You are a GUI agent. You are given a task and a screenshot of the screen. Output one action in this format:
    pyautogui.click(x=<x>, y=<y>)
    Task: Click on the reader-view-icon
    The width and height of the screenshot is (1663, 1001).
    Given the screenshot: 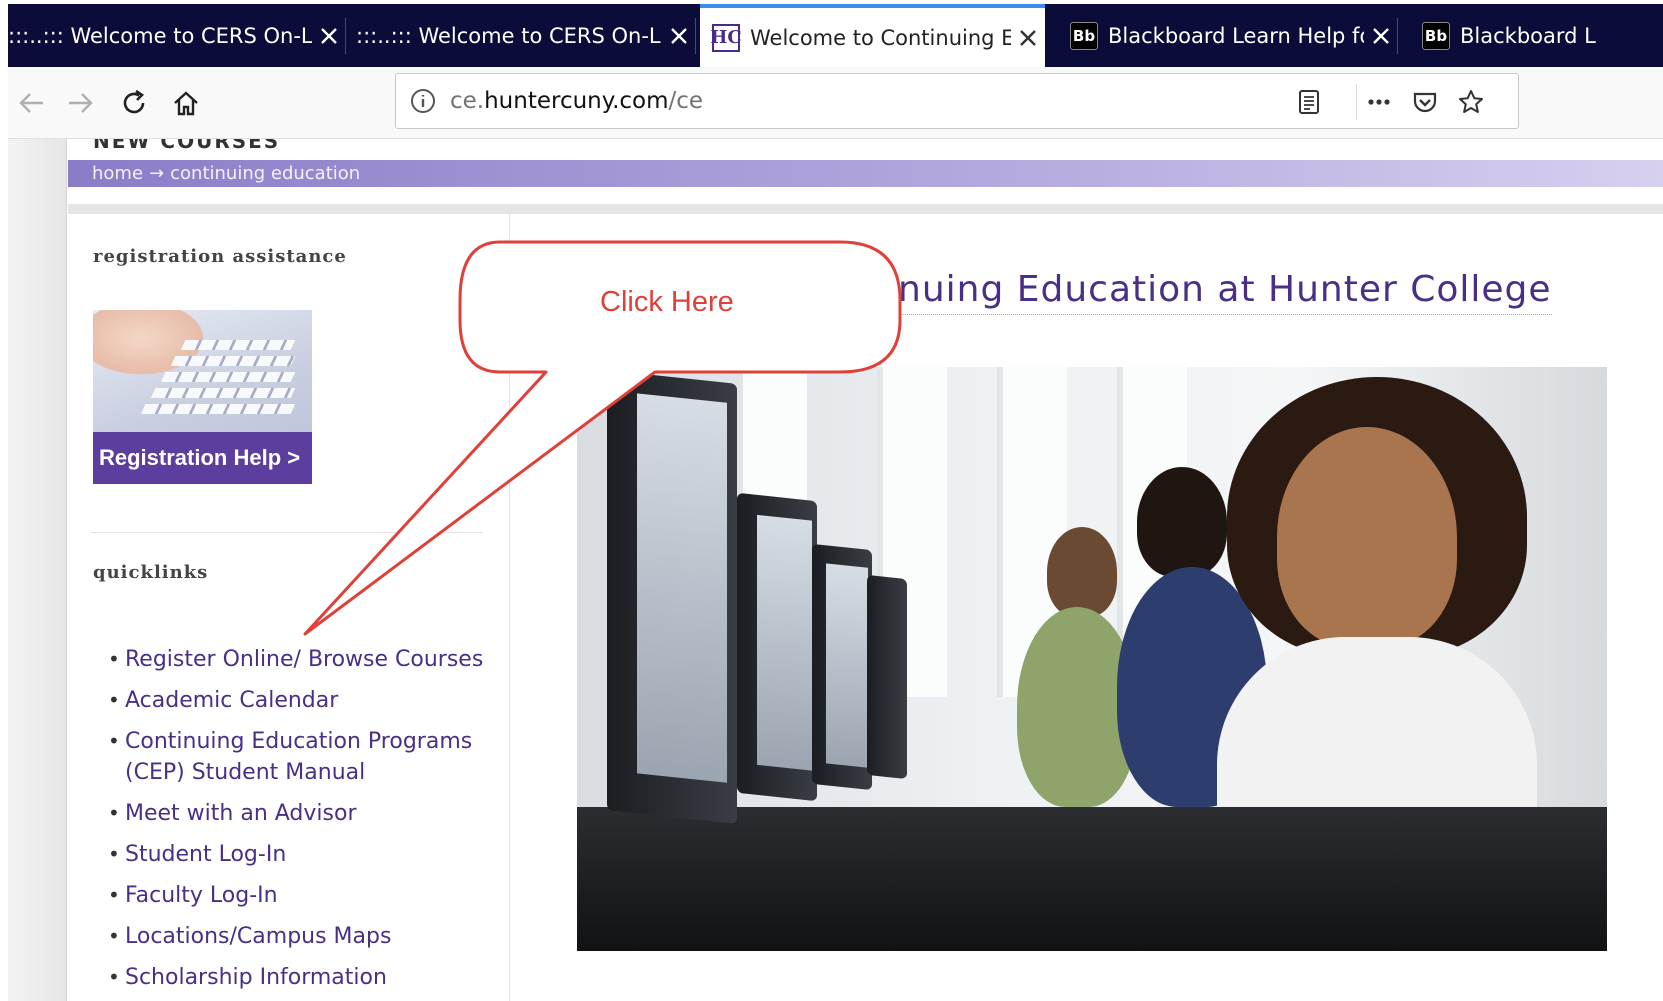 What is the action you would take?
    pyautogui.click(x=1309, y=102)
    